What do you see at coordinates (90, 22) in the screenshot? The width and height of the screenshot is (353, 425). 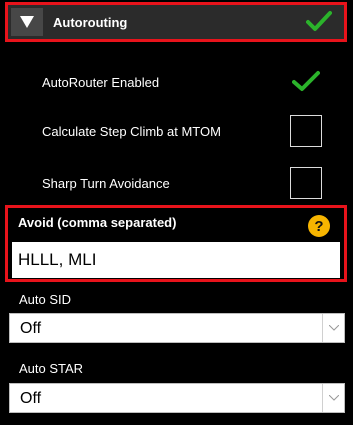 I see `section-title: Autorouting` at bounding box center [90, 22].